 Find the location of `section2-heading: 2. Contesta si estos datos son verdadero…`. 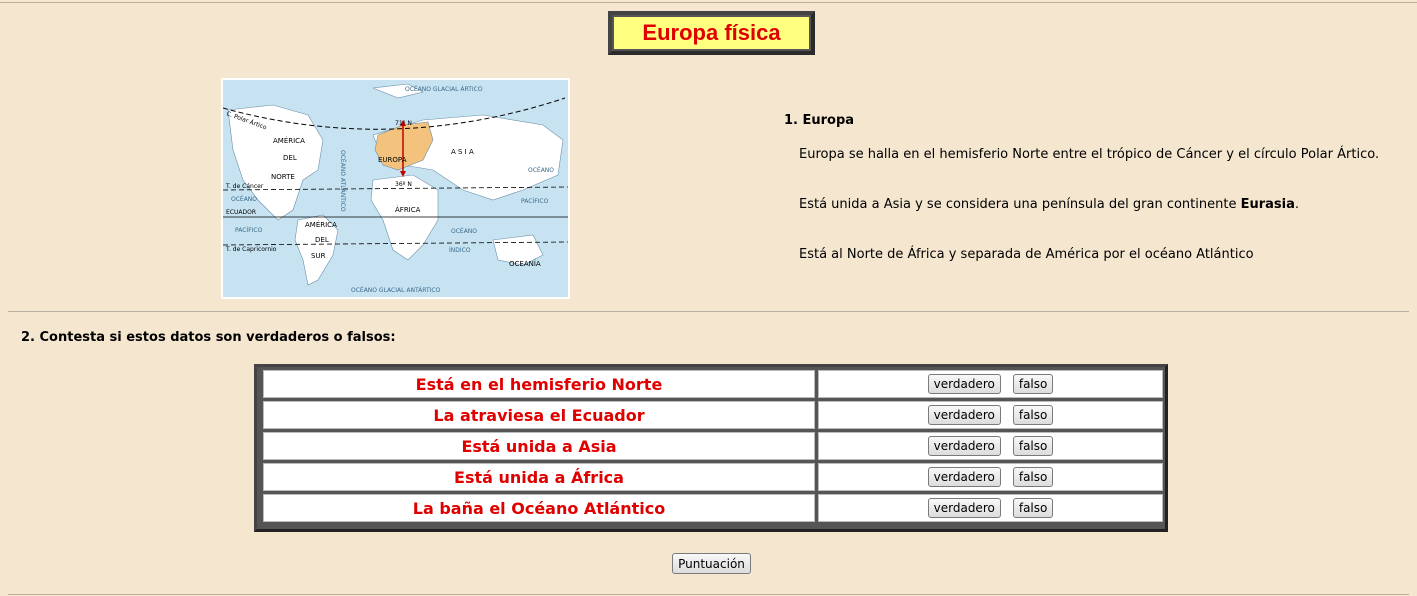

section2-heading: 2. Contesta si estos datos son verdadero… is located at coordinates (208, 337).